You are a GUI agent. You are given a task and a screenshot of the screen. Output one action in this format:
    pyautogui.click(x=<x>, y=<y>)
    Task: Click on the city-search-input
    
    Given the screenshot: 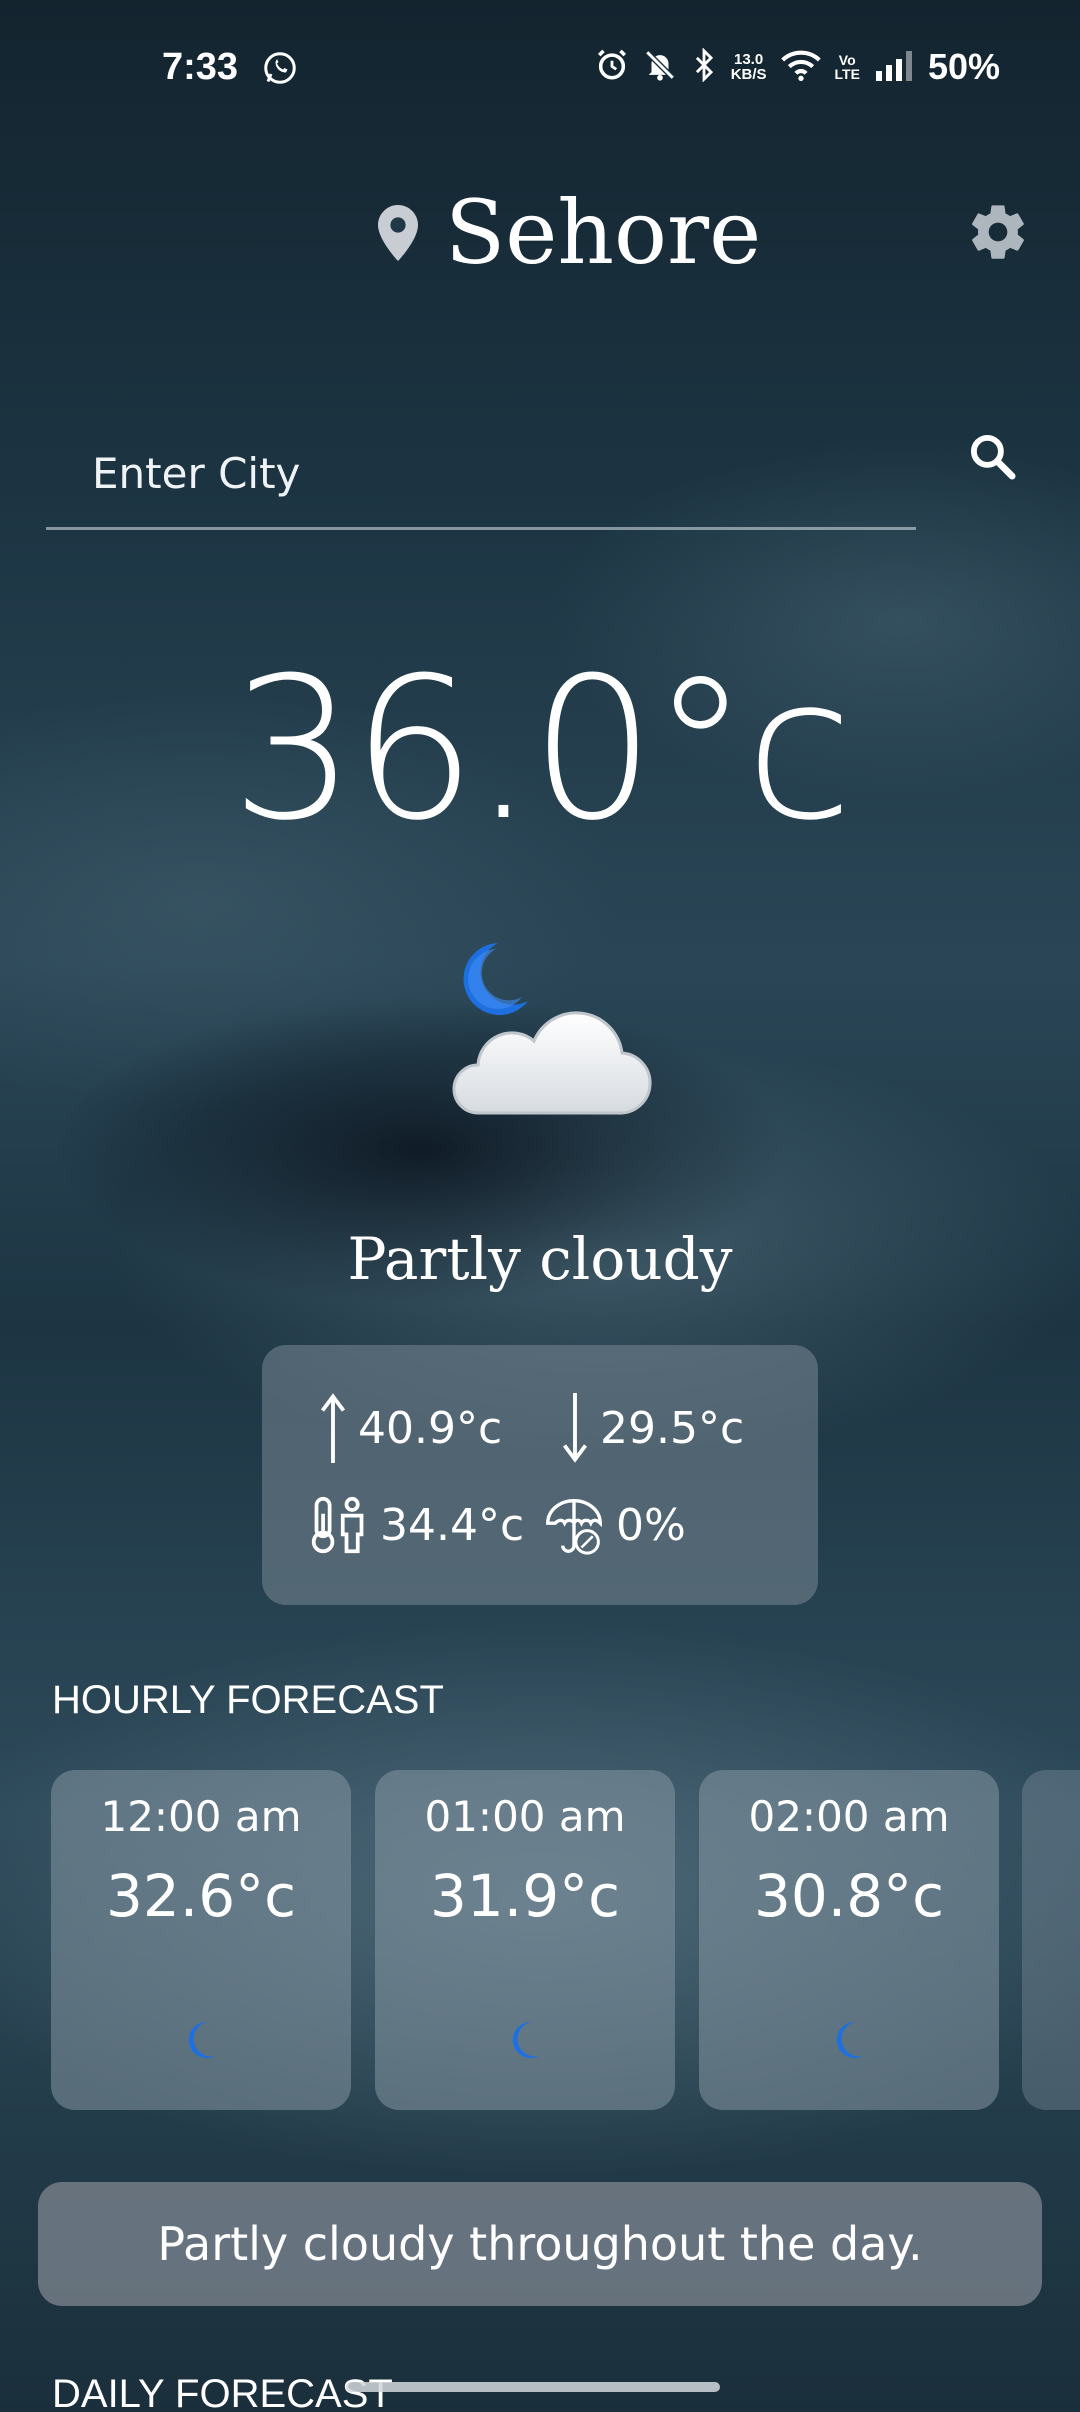 What is the action you would take?
    pyautogui.click(x=481, y=475)
    